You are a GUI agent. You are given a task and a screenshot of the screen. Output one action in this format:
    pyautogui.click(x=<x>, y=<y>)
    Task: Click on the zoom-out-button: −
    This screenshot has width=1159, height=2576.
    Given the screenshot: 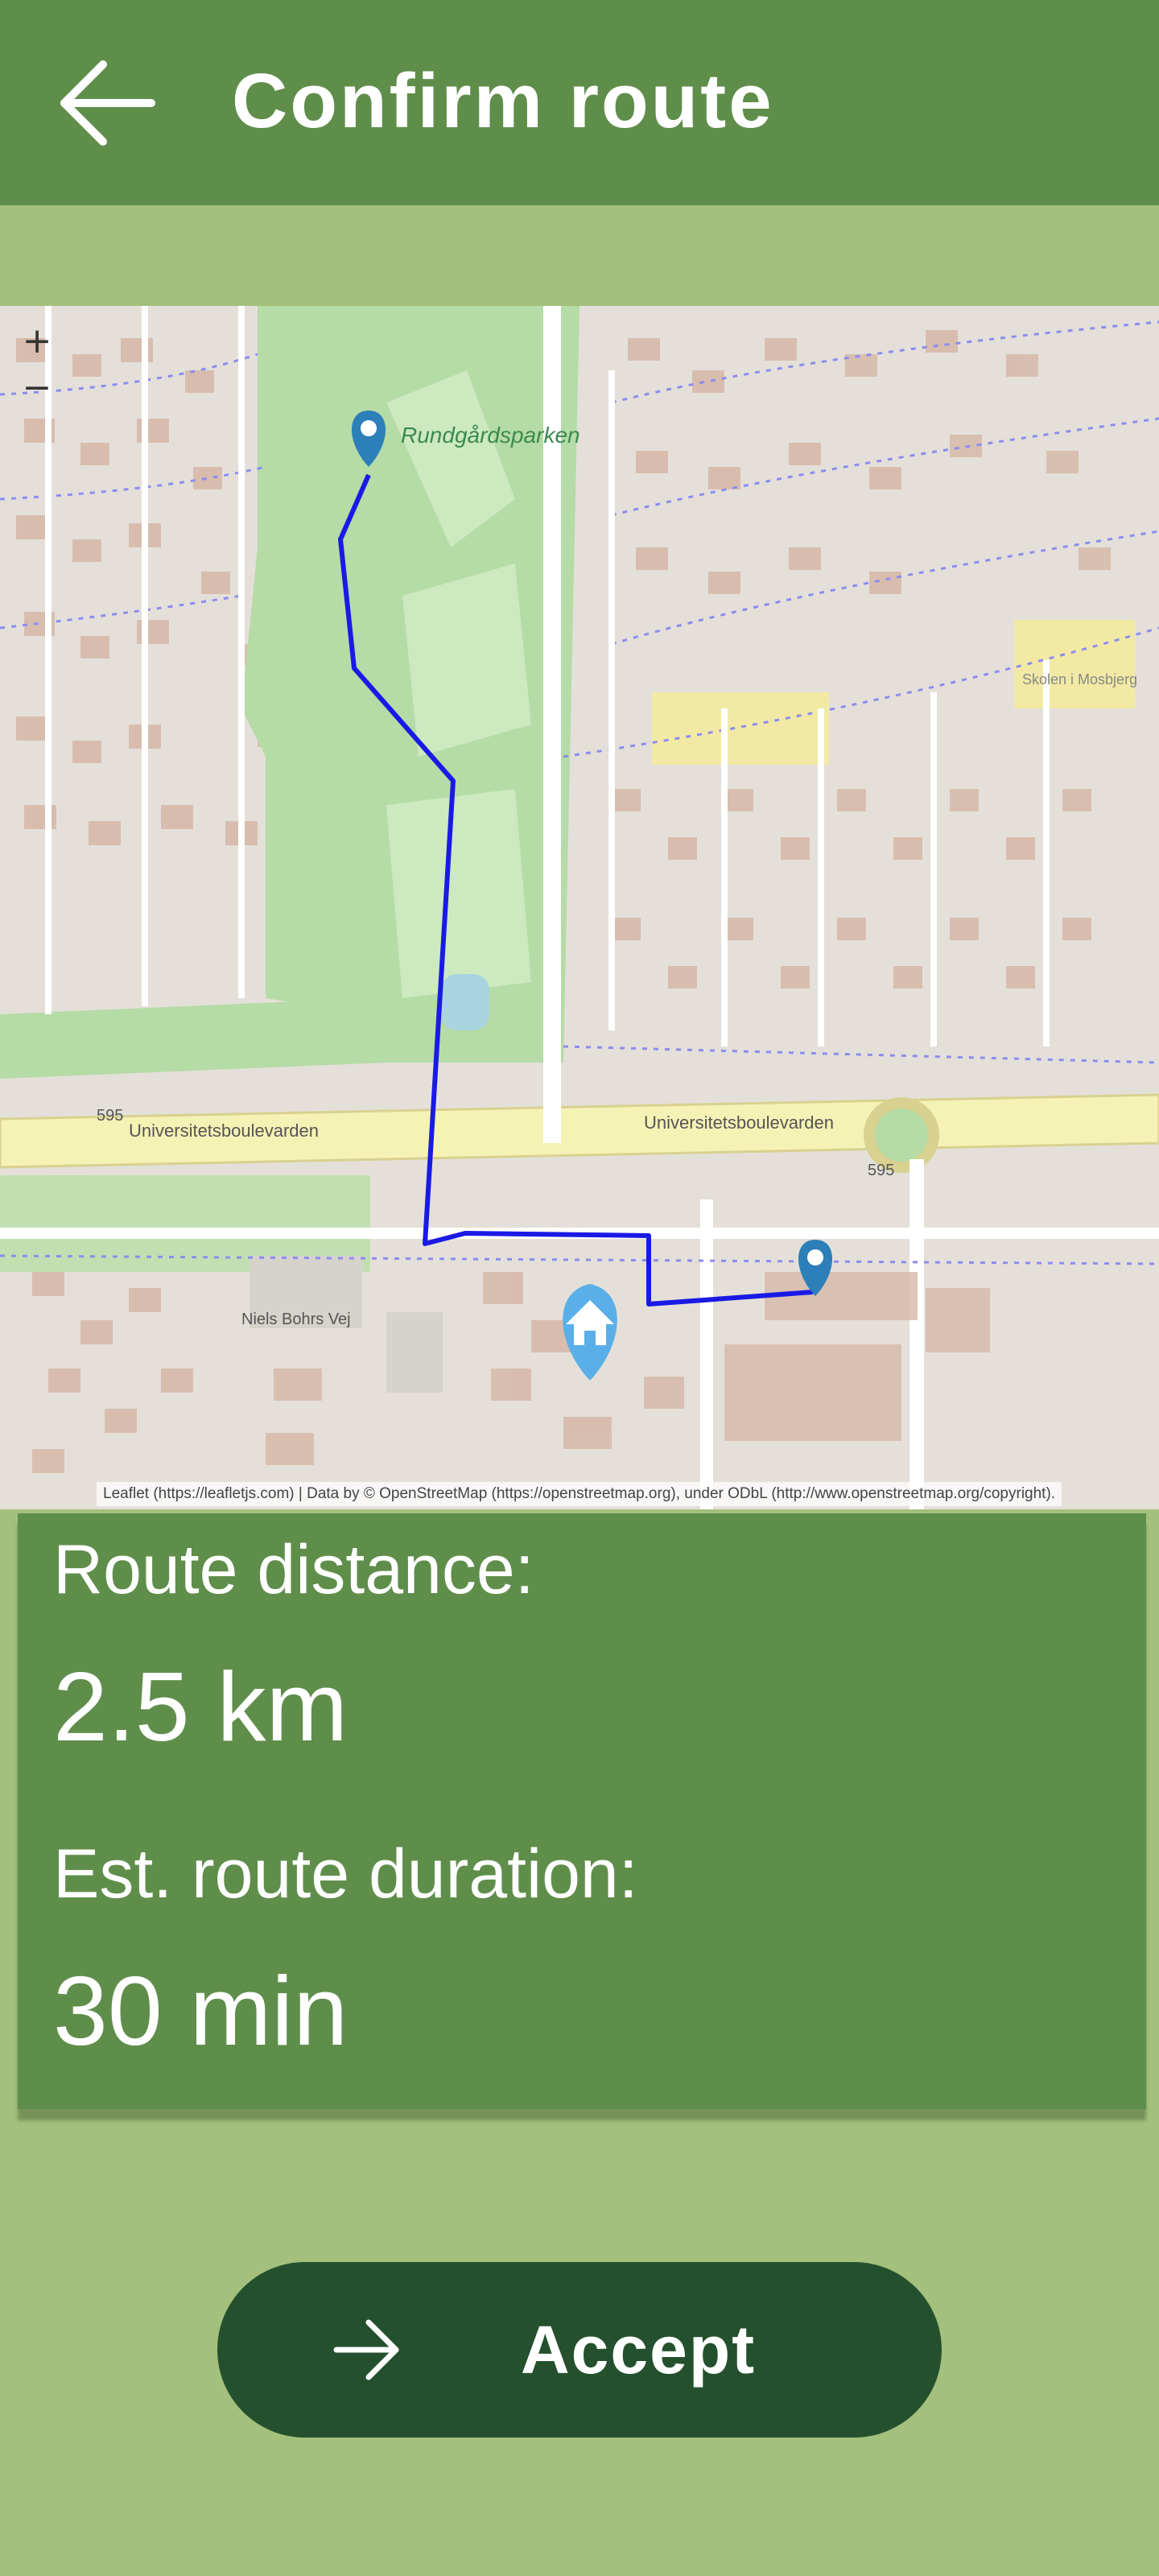 What is the action you would take?
    pyautogui.click(x=37, y=388)
    